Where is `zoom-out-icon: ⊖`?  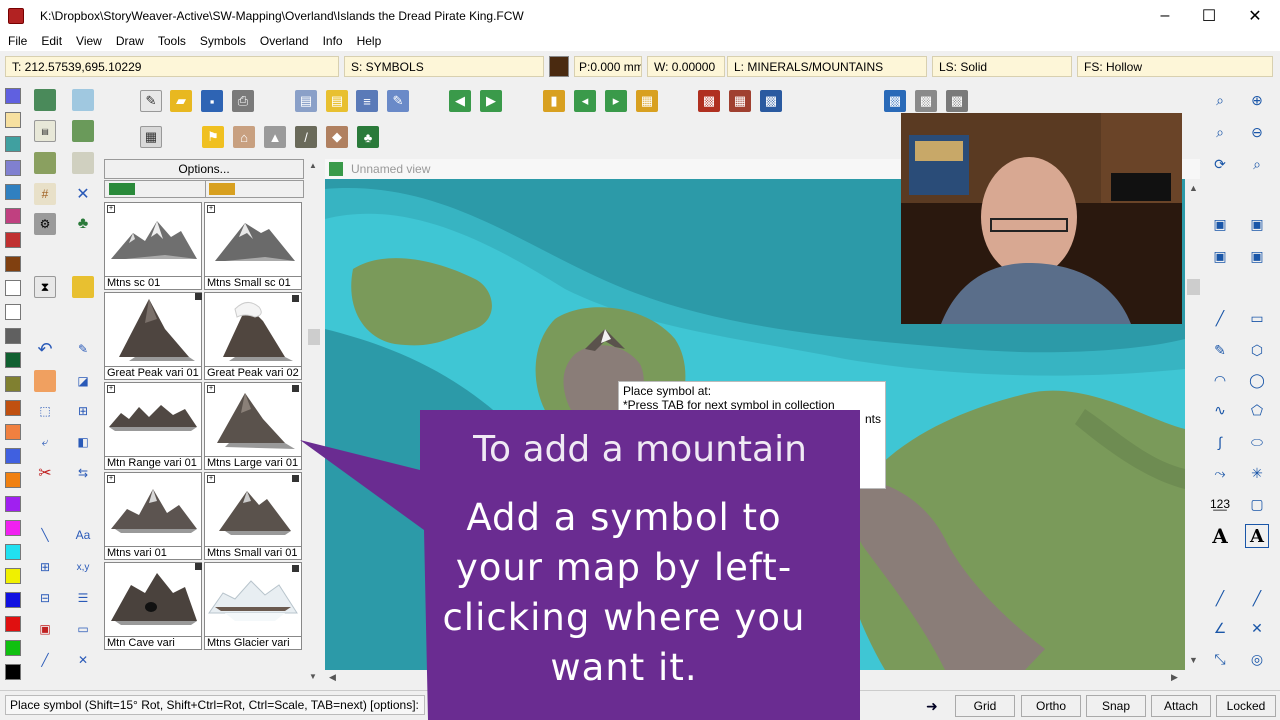
zoom-out-icon: ⊖ is located at coordinates (1257, 132).